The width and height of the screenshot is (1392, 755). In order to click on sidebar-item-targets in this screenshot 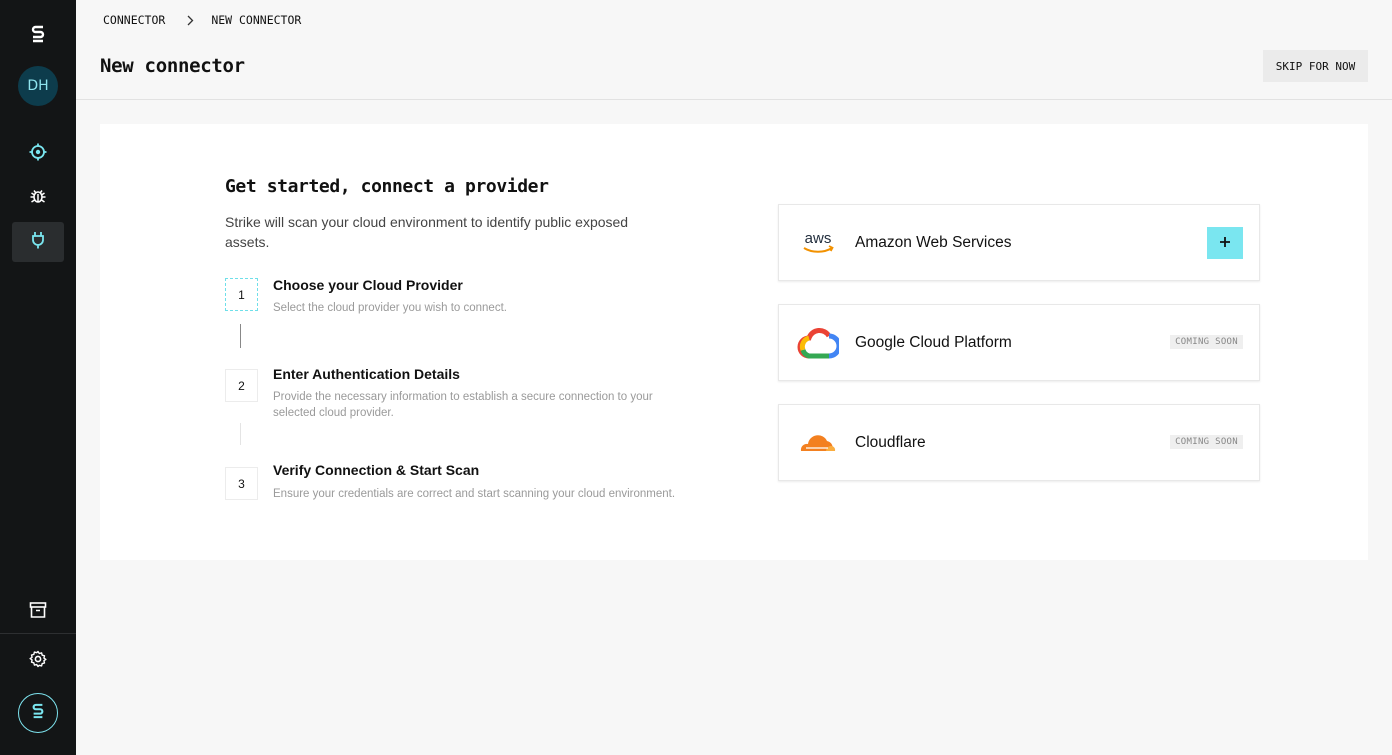, I will do `click(38, 154)`.